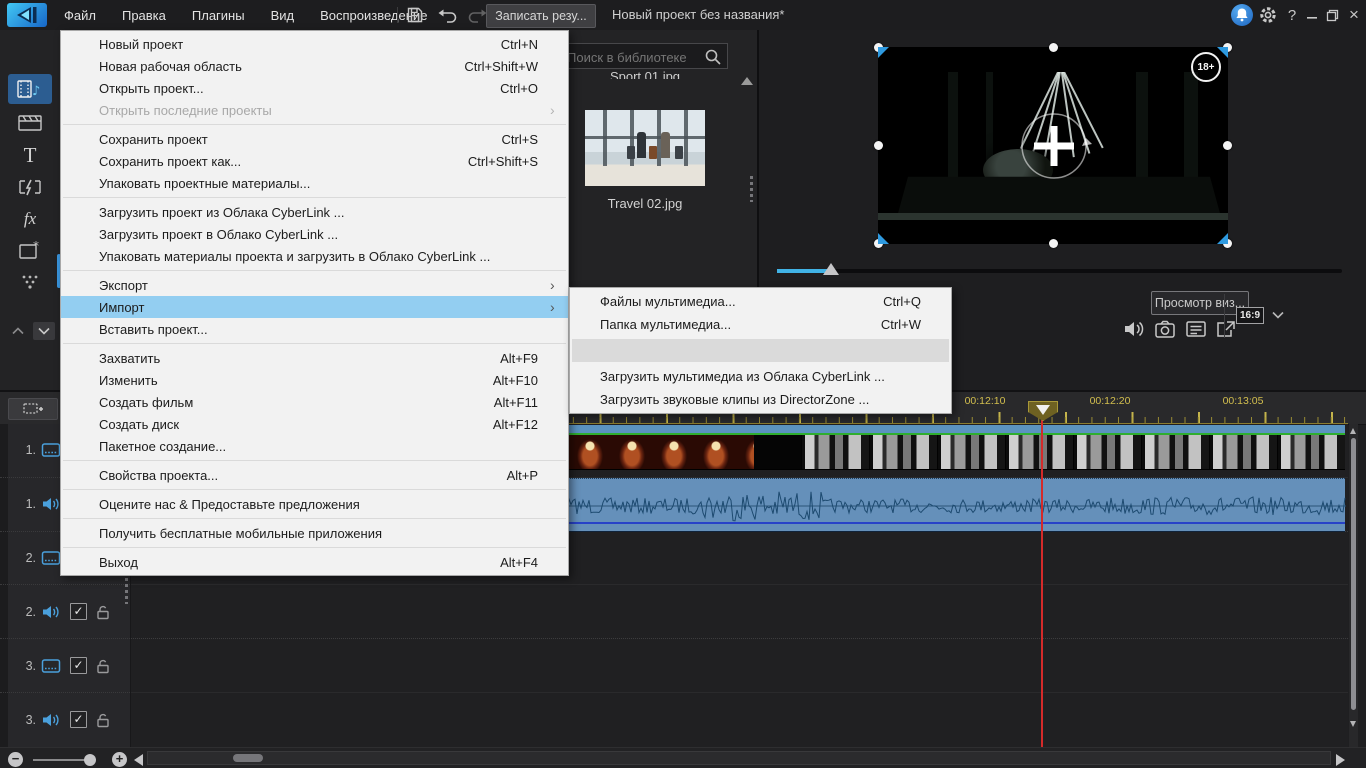  What do you see at coordinates (1278, 316) in the screenshot?
I see `aspect-ratio-chevron-icon` at bounding box center [1278, 316].